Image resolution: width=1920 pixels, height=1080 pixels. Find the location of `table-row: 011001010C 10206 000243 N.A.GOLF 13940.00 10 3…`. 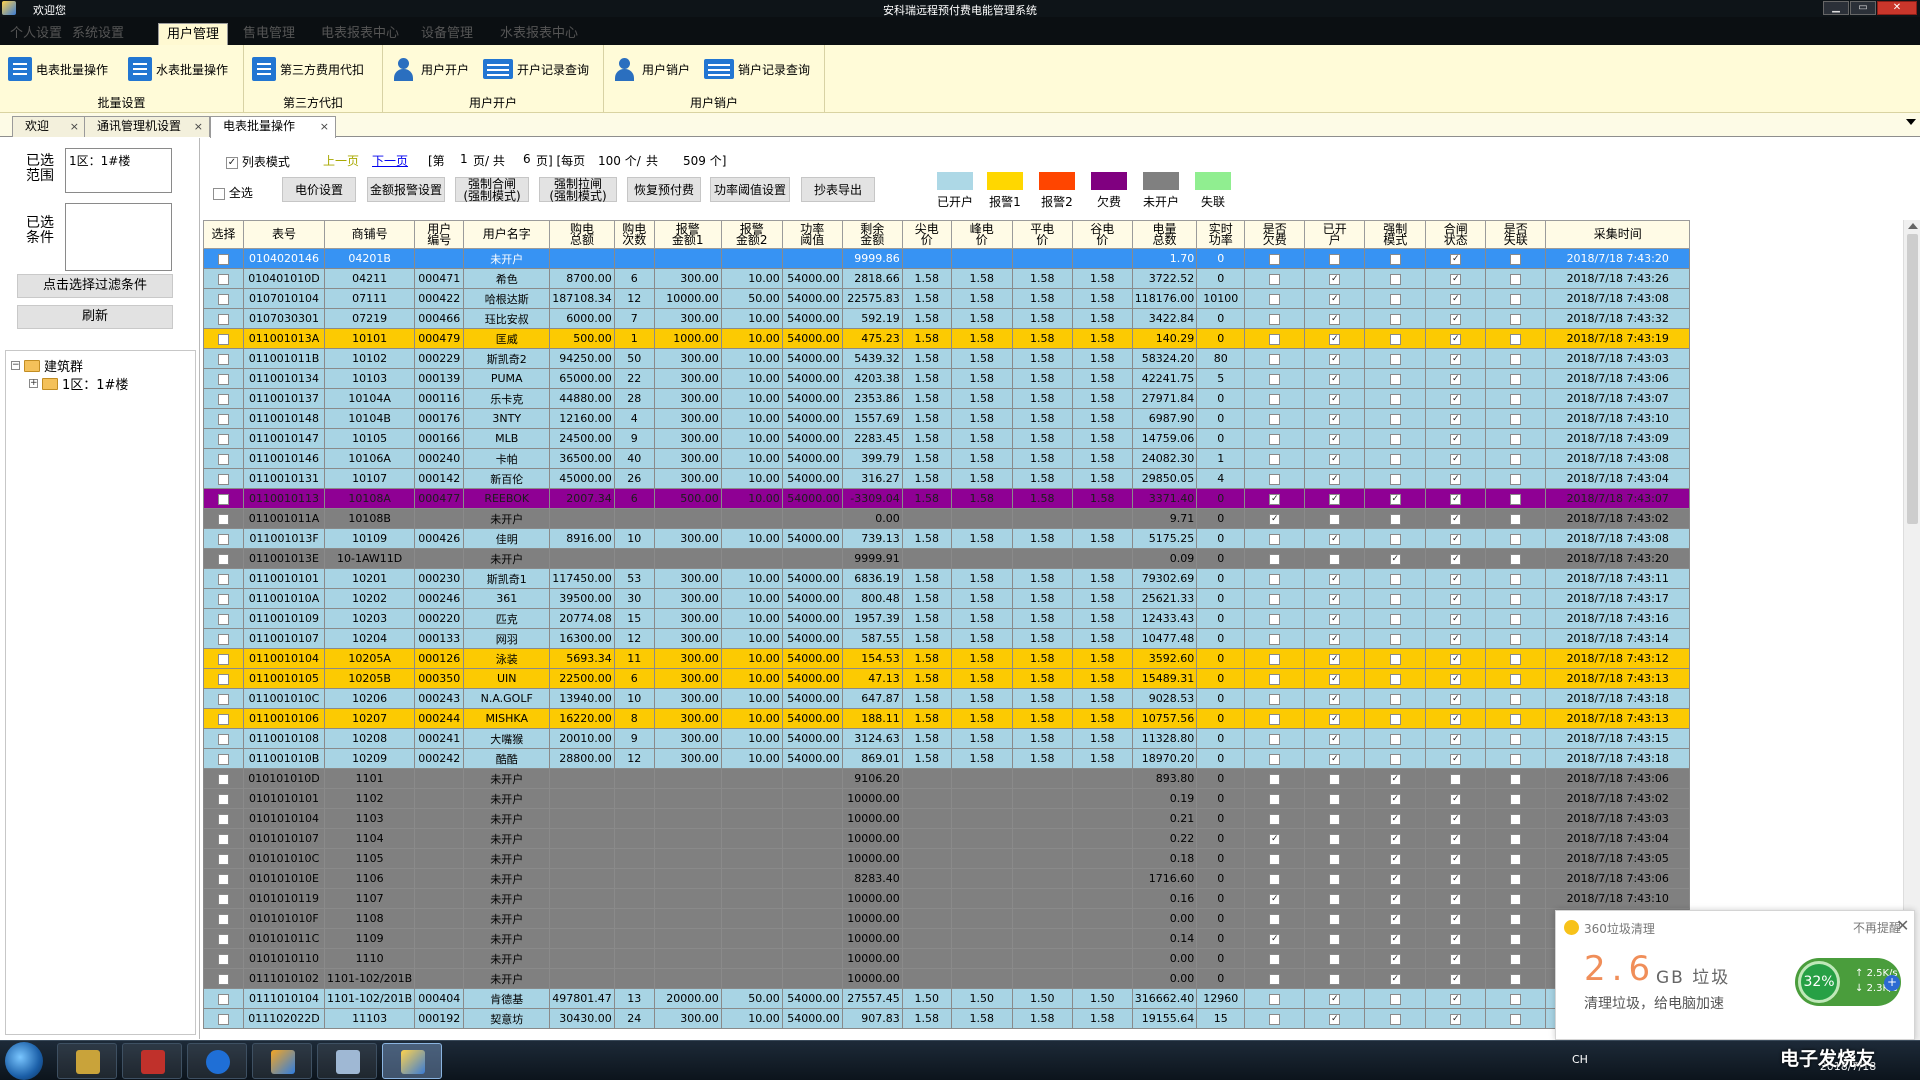

table-row: 011001010C 10206 000243 N.A.GOLF 13940.00 10 3… is located at coordinates (947, 698).